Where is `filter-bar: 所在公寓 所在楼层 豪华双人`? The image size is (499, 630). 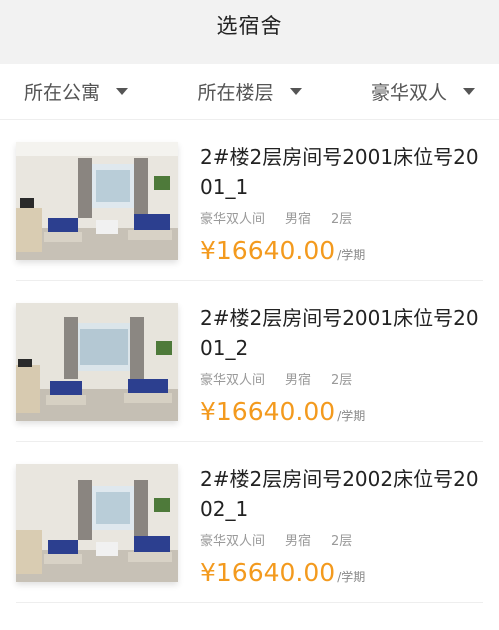
filter-bar: 所在公寓 所在楼层 豪华双人 is located at coordinates (249, 92).